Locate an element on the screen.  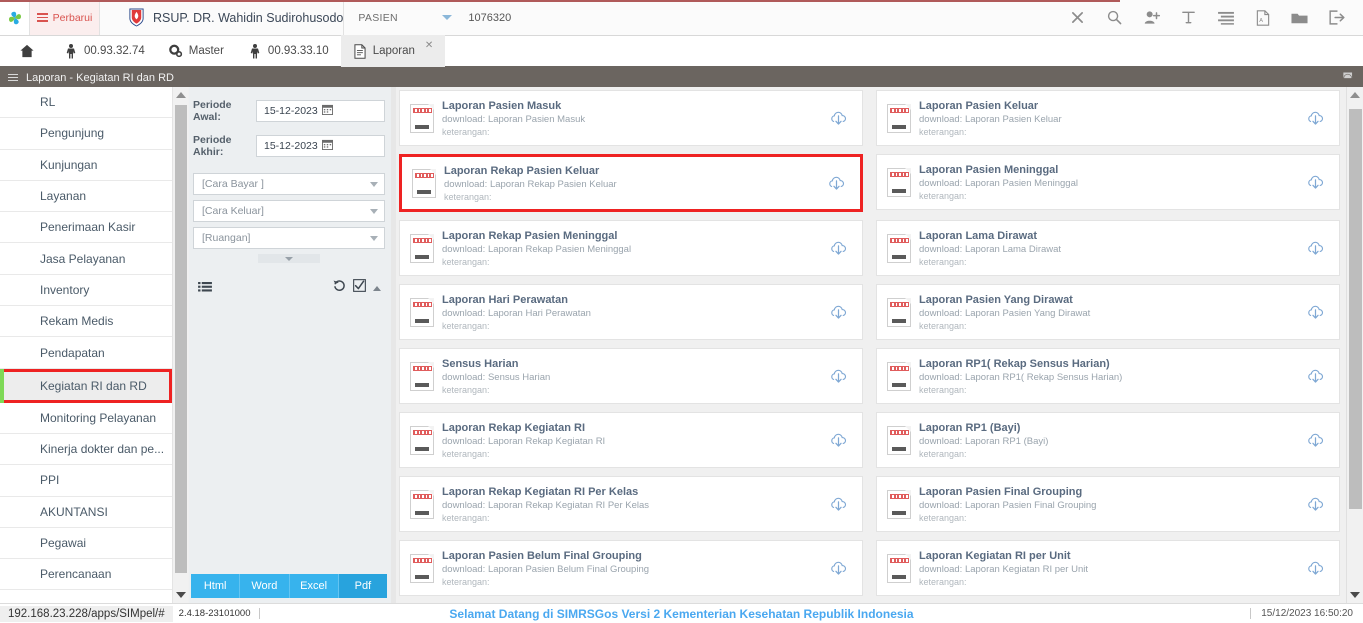
tab-master: Master is located at coordinates (196, 51).